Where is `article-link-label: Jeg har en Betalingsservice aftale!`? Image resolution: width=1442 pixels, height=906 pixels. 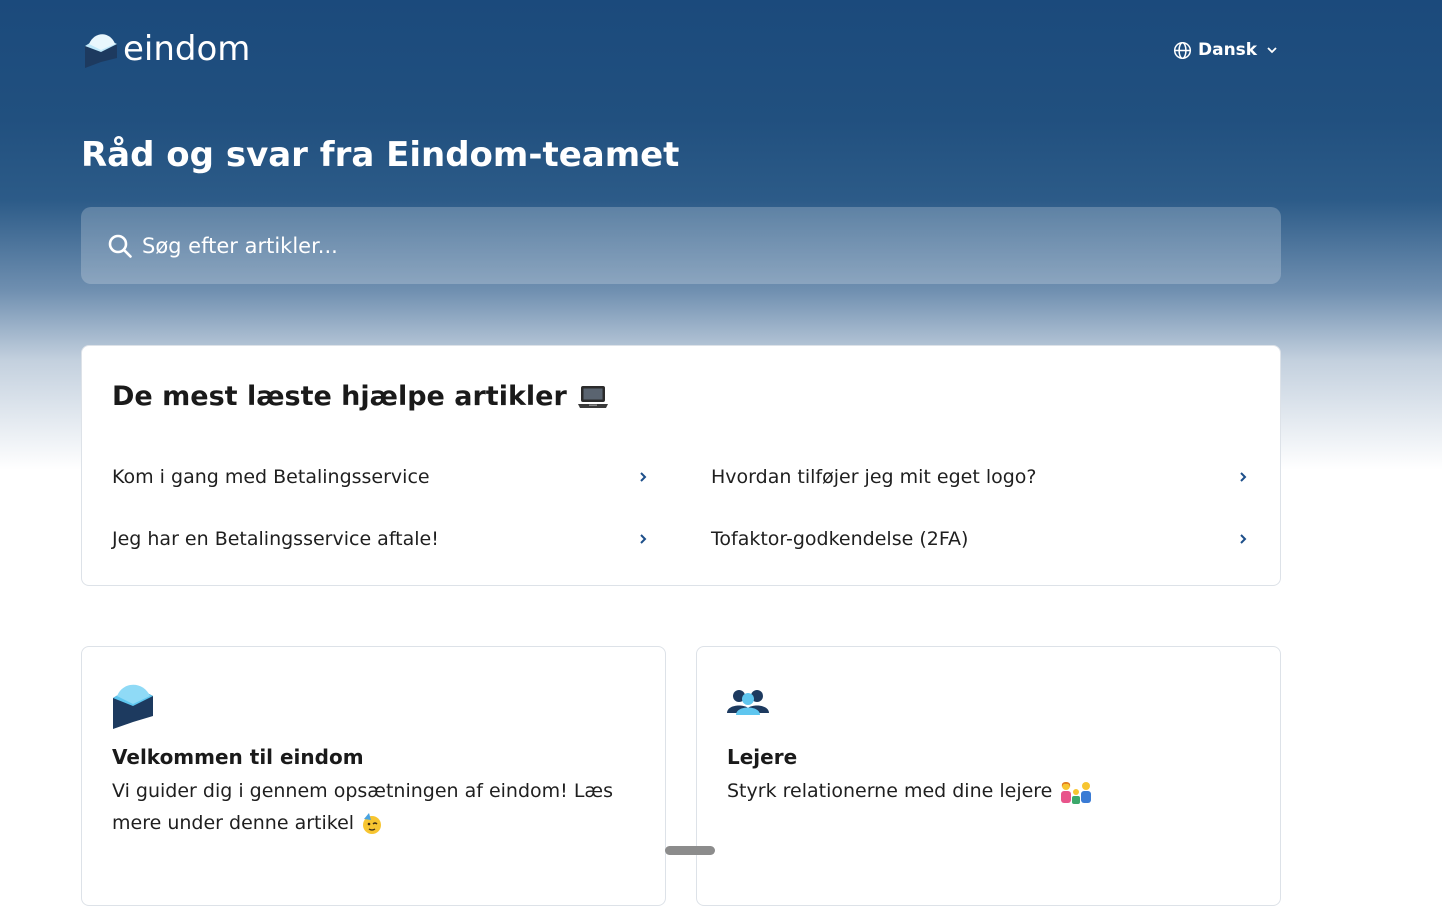
article-link-label: Jeg har en Betalingsservice aftale! is located at coordinates (275, 539).